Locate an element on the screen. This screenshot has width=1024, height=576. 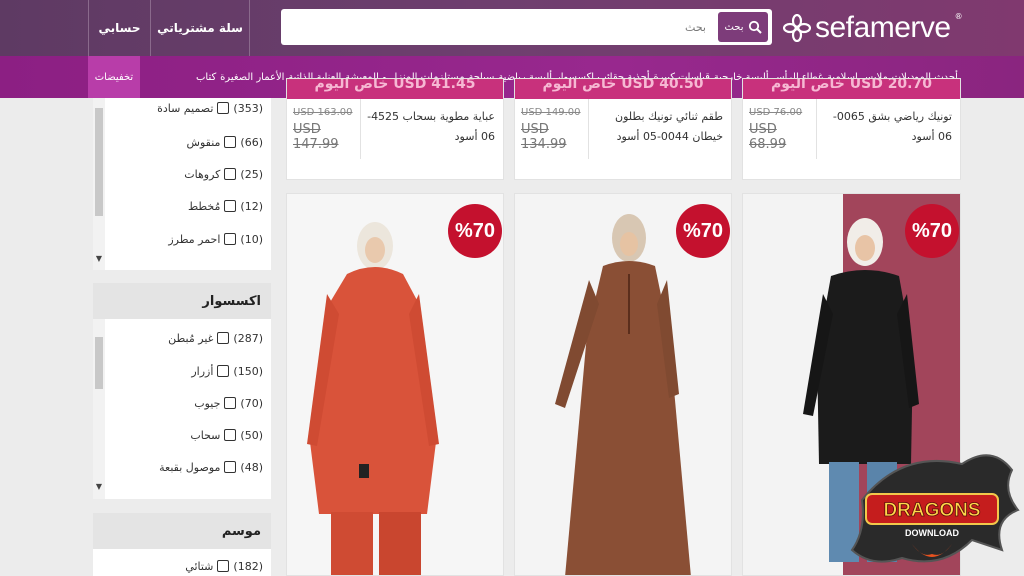
price-block: USD 163.00 USD 147.99 is located at coordinates (324, 129).